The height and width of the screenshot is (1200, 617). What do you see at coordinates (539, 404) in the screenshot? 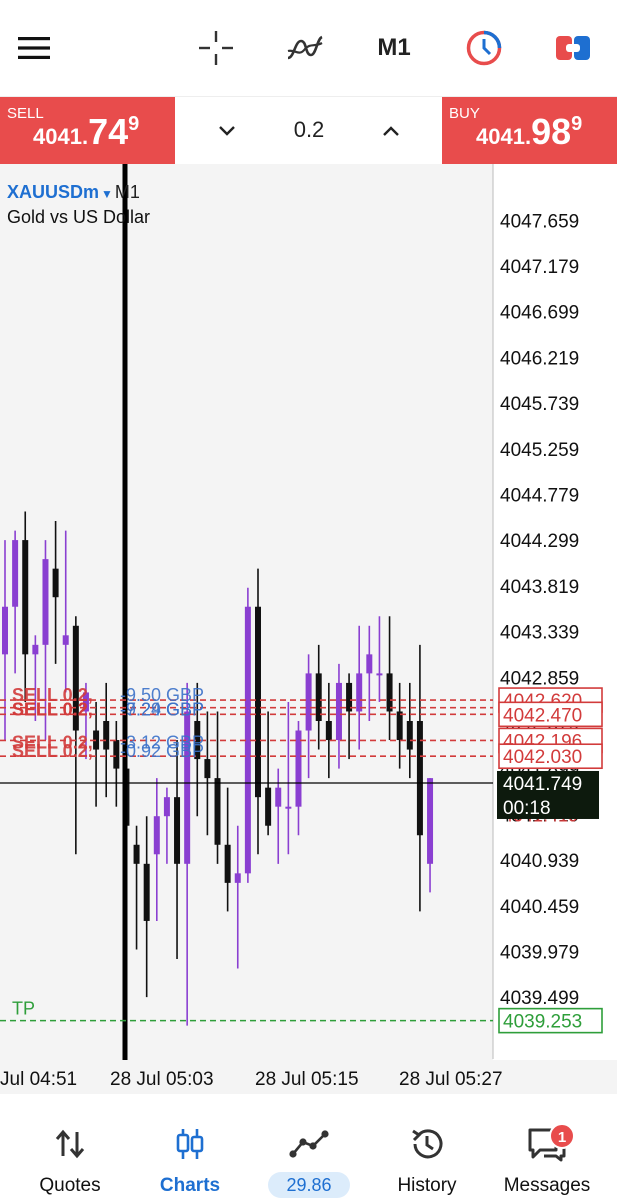
I see `price-tick-label: 4045.739` at bounding box center [539, 404].